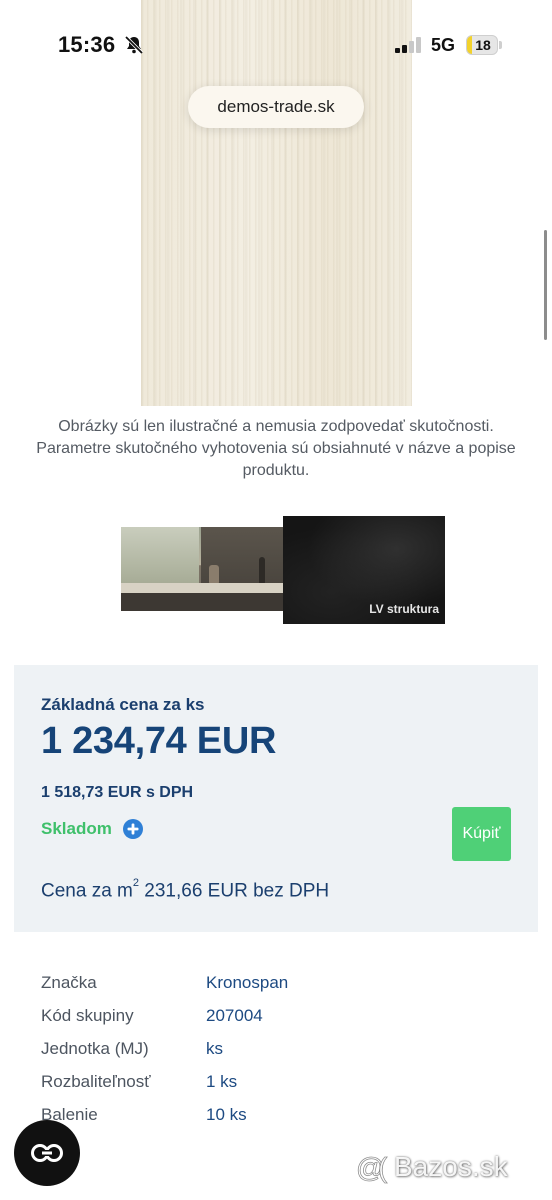 The width and height of the screenshot is (552, 1200). What do you see at coordinates (96, 1081) in the screenshot?
I see `spec-key: Rozbaliteľnosť` at bounding box center [96, 1081].